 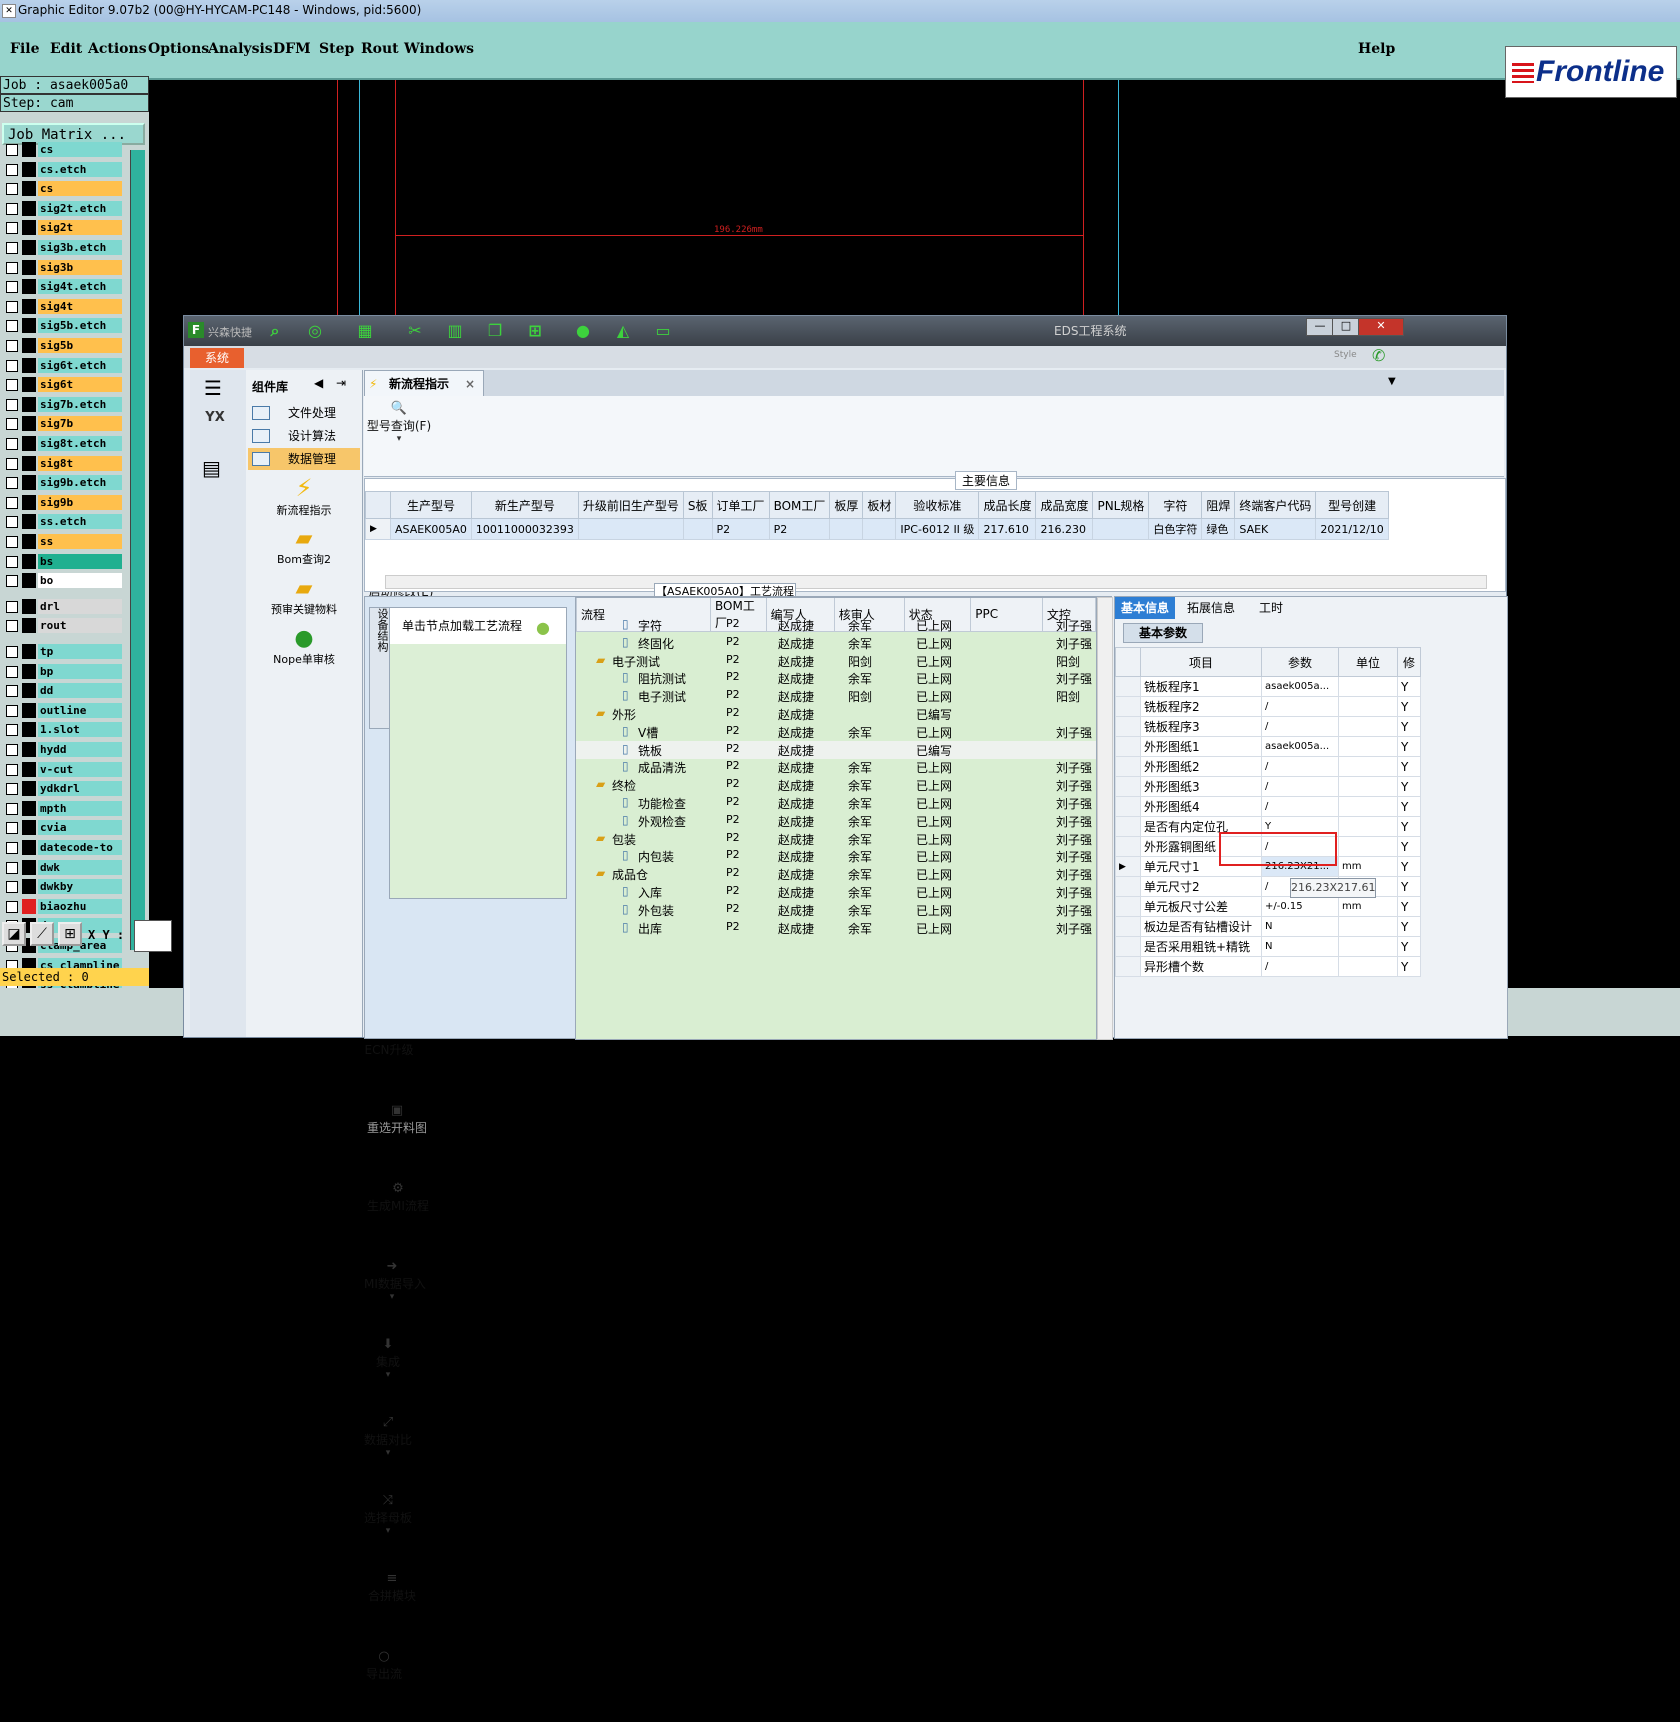 I want to click on layer-name: ydkdrl, so click(x=80, y=789).